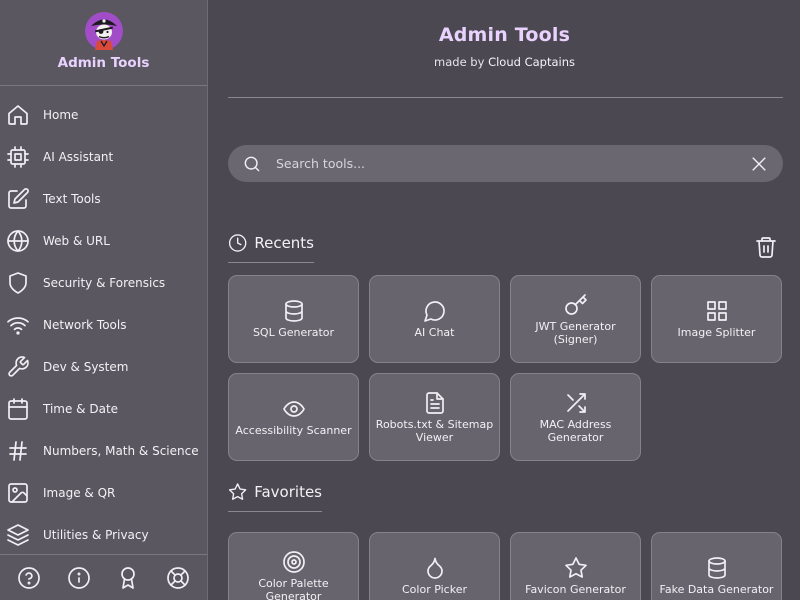 The image size is (800, 600). What do you see at coordinates (103, 115) in the screenshot?
I see `sidebar-item-home: Home` at bounding box center [103, 115].